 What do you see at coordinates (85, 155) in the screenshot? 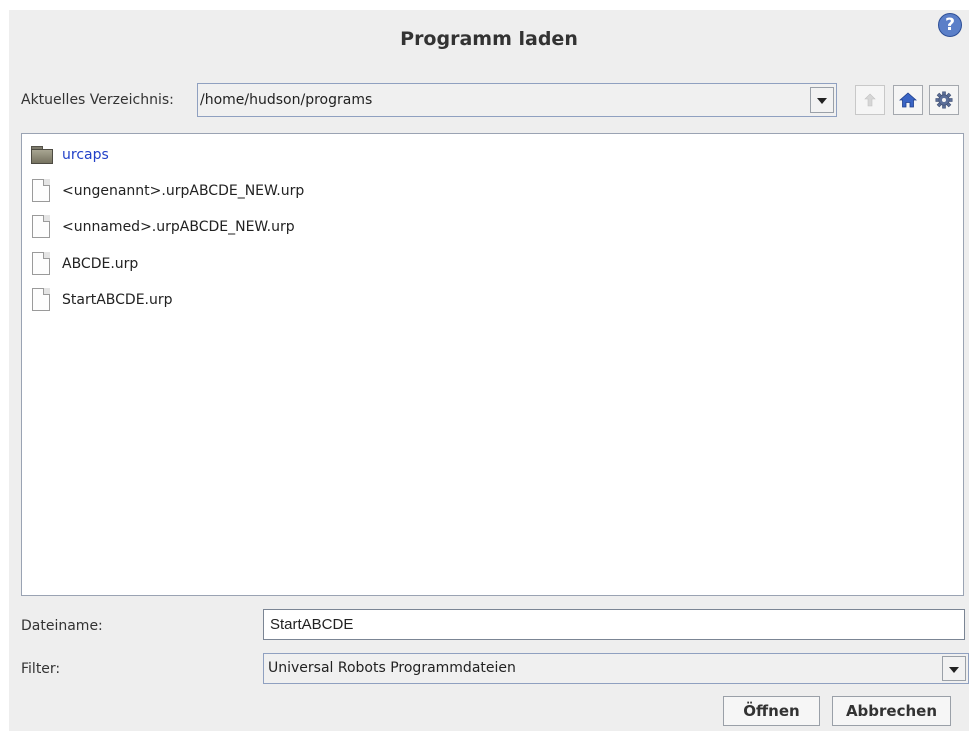
I see `file-name: urcaps` at bounding box center [85, 155].